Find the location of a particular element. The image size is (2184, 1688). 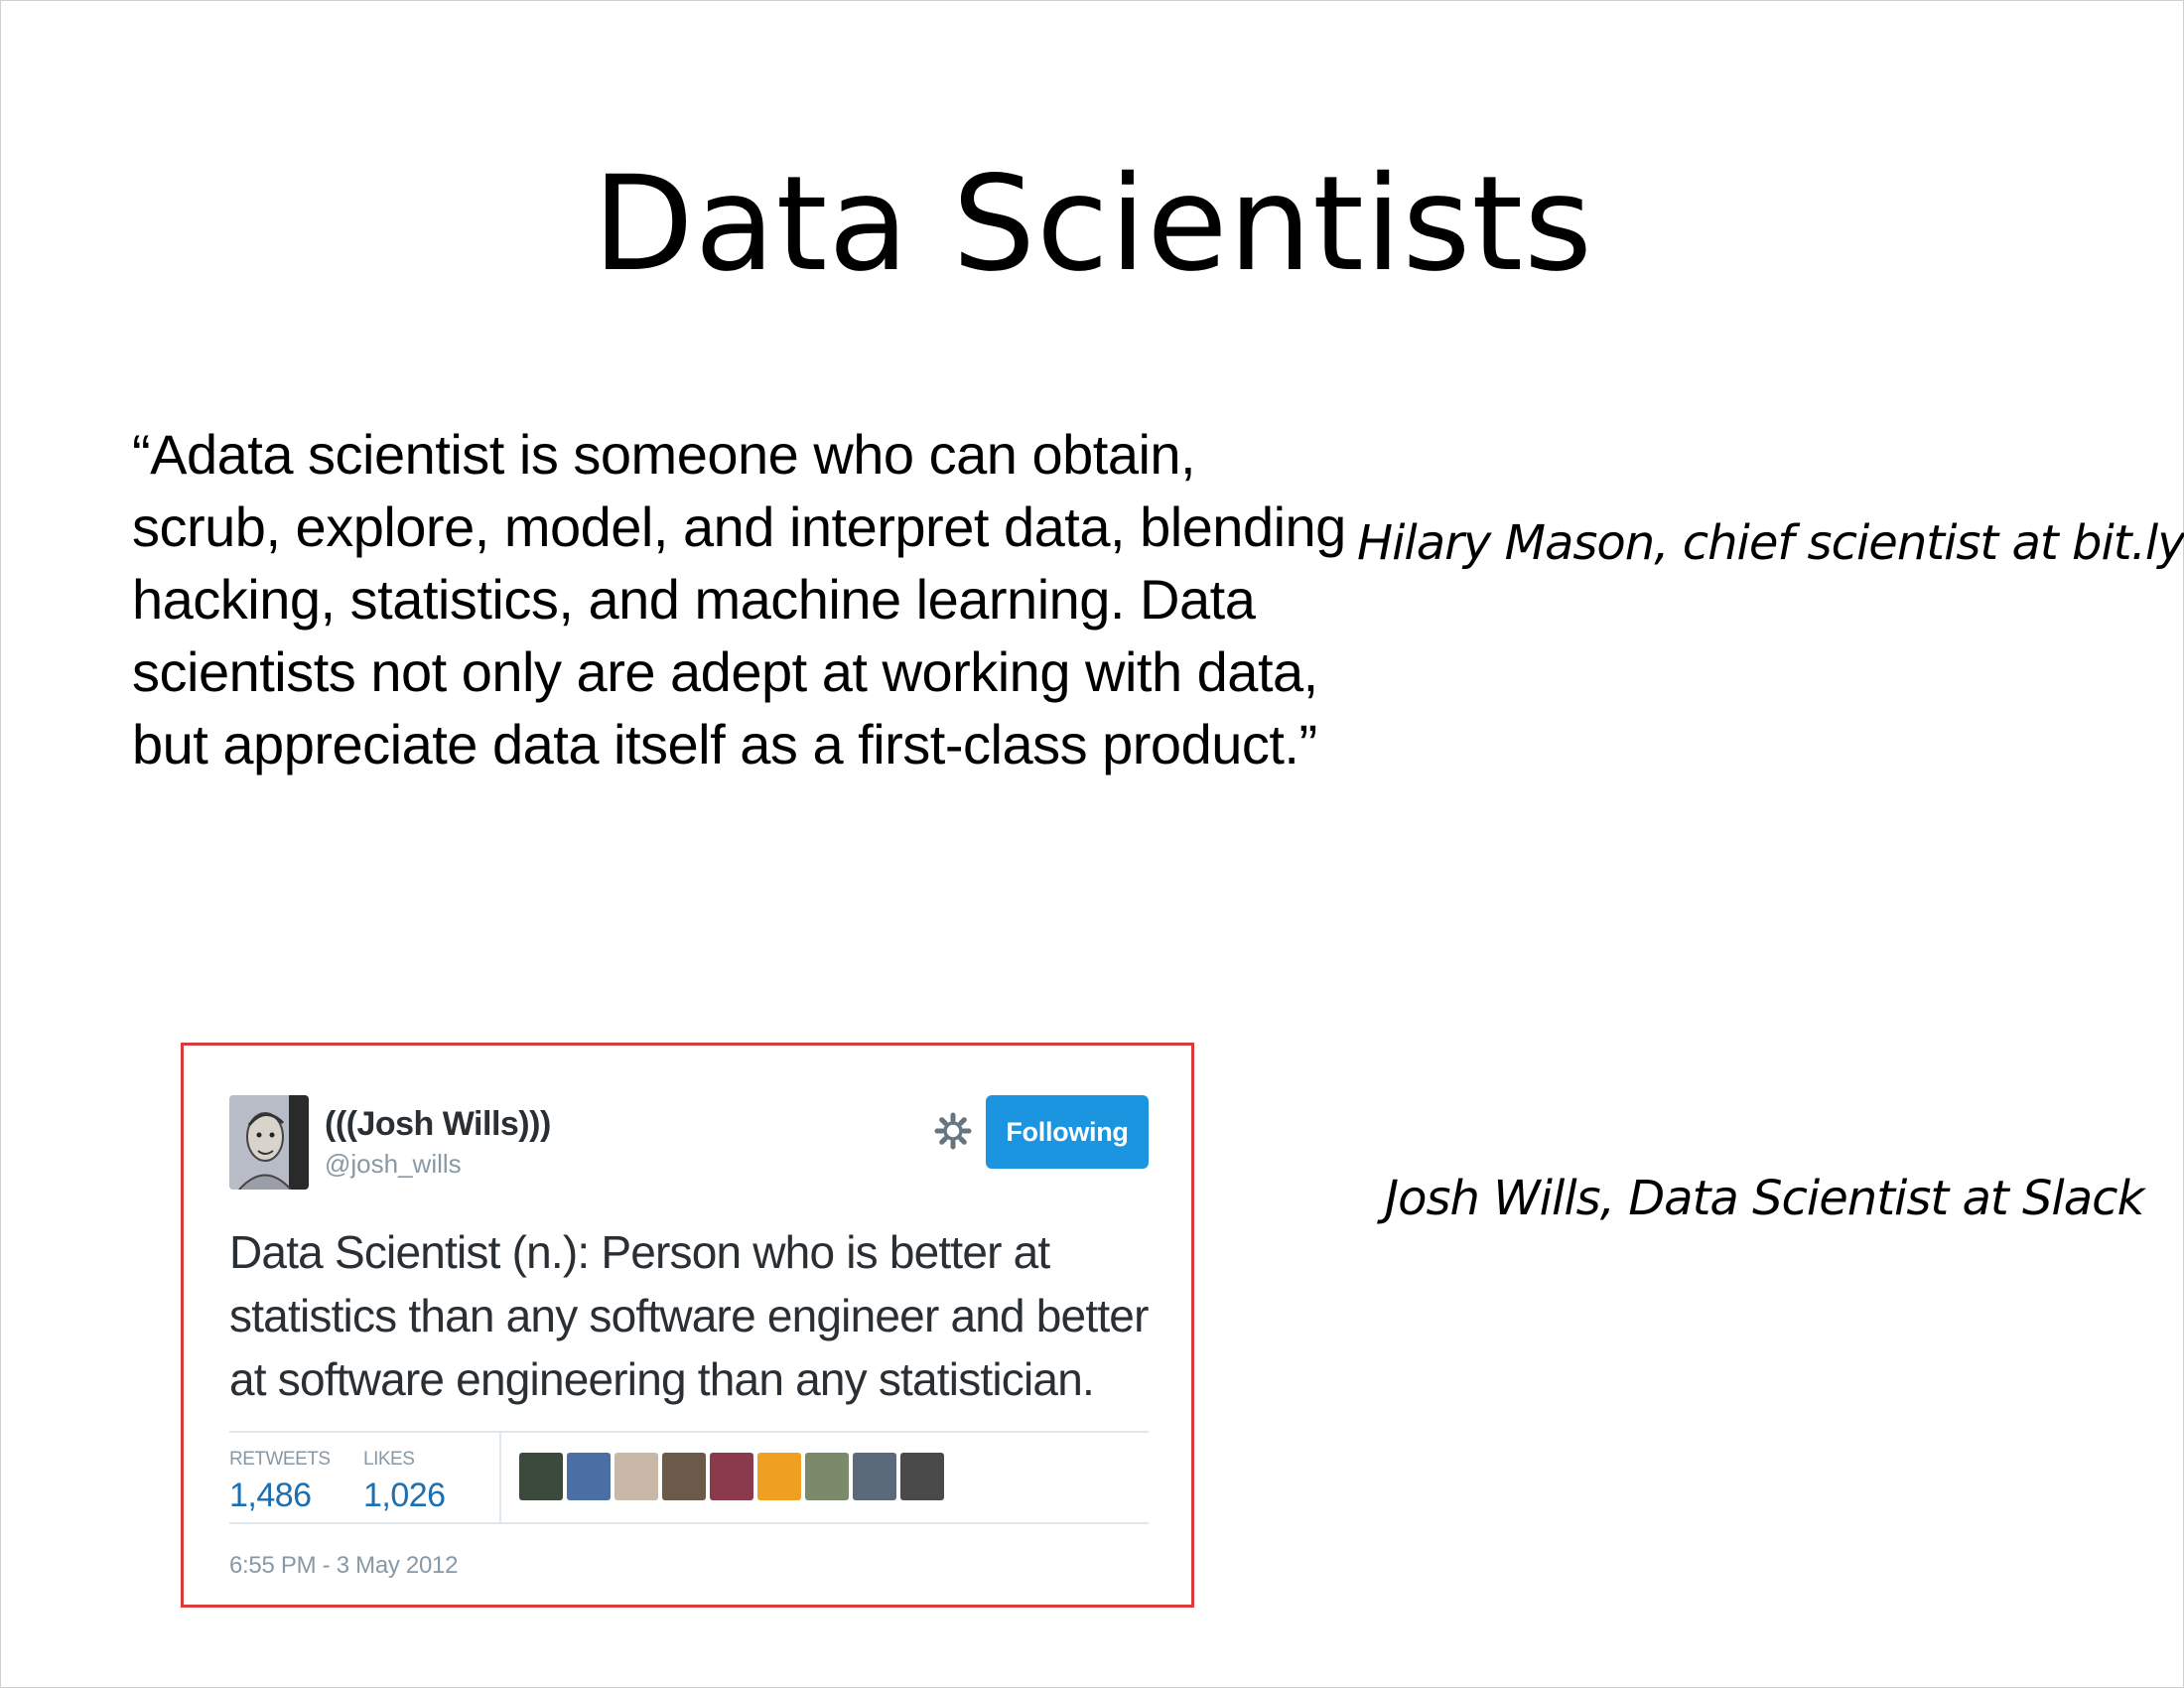

likes-count: 1,026 is located at coordinates (404, 1496).